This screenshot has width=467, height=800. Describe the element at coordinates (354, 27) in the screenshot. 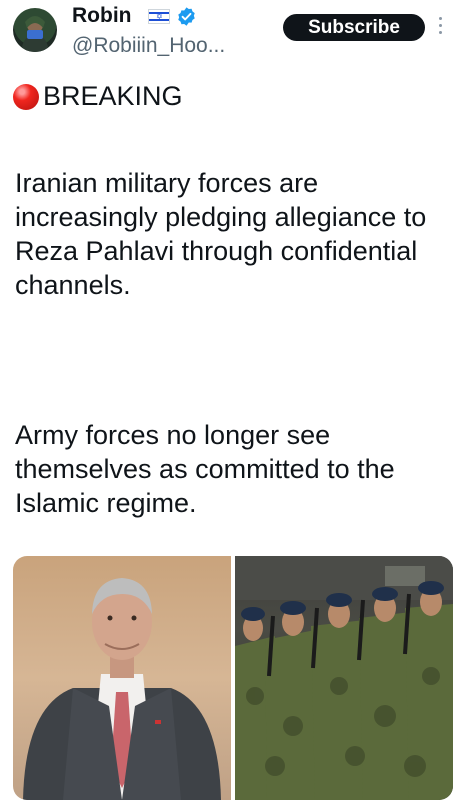

I see `subscribe-button: Subscribe` at that location.